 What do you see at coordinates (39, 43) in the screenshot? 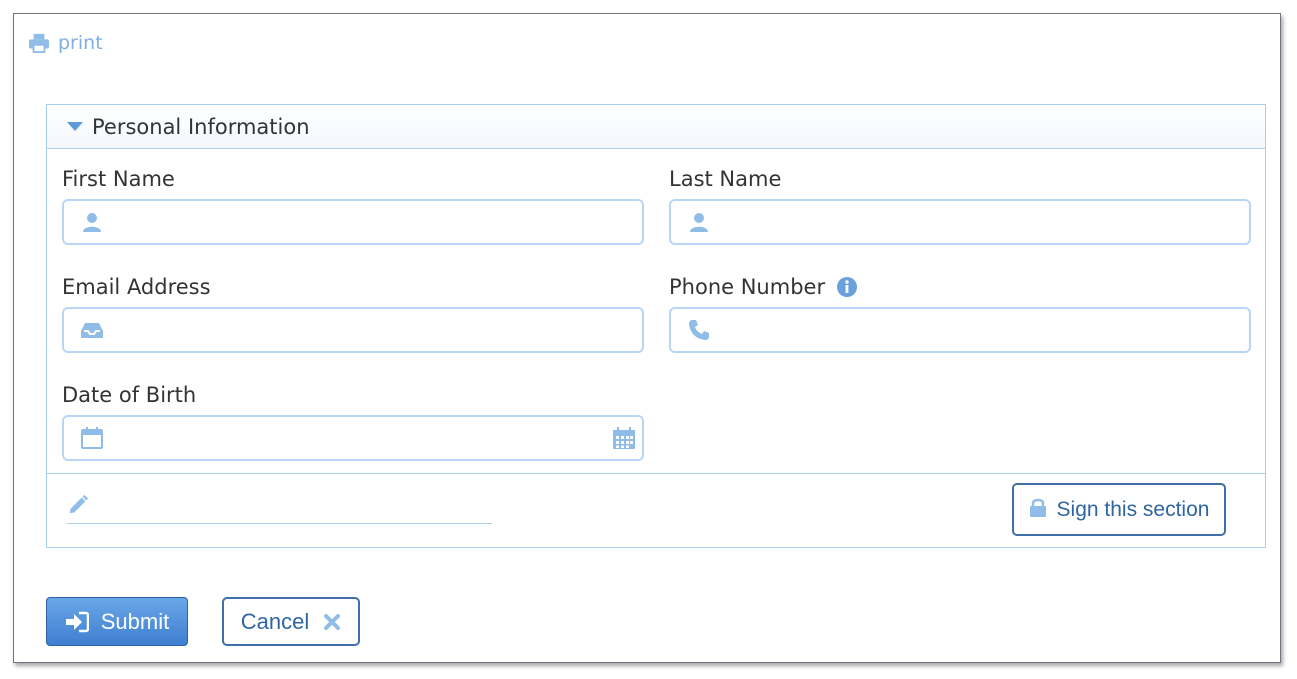
I see `printer-icon` at bounding box center [39, 43].